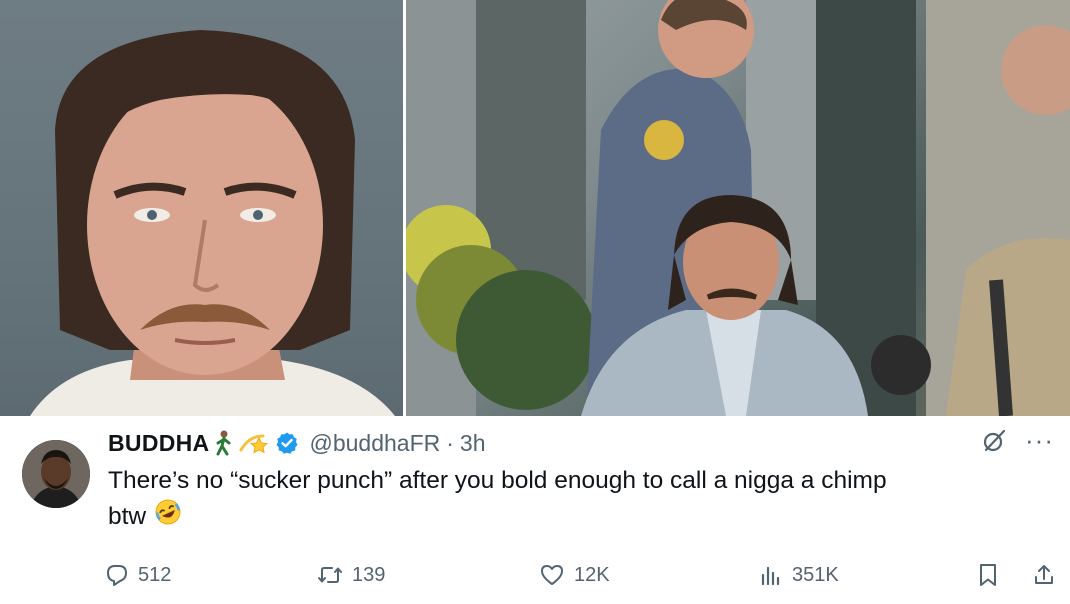 The image size is (1070, 604). I want to click on analytics-icon, so click(770, 576).